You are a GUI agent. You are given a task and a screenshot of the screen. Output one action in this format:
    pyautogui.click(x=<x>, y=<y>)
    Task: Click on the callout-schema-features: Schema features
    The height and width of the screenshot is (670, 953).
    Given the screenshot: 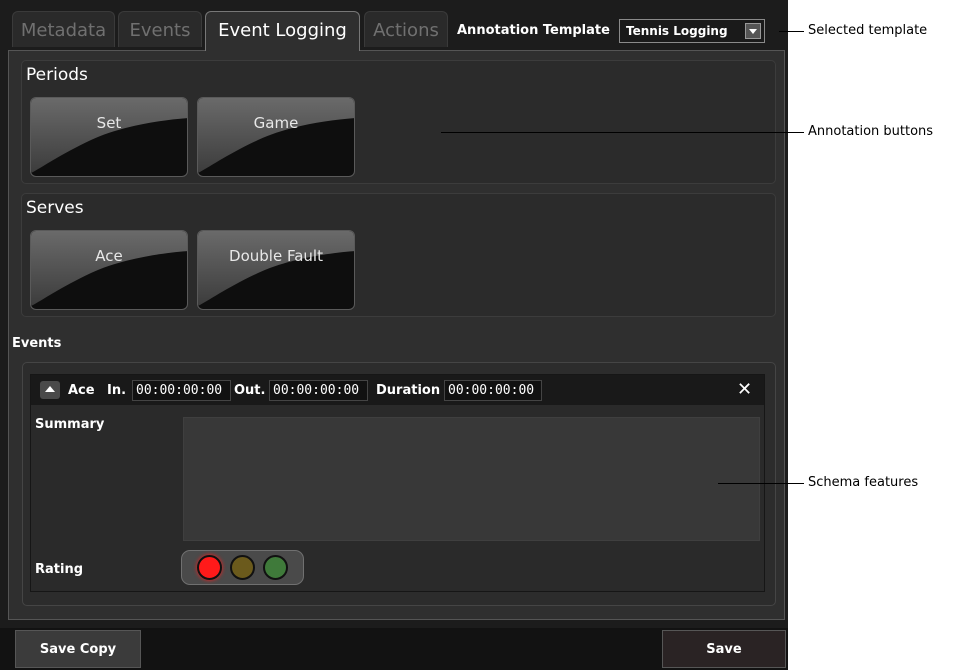 What is the action you would take?
    pyautogui.click(x=863, y=482)
    